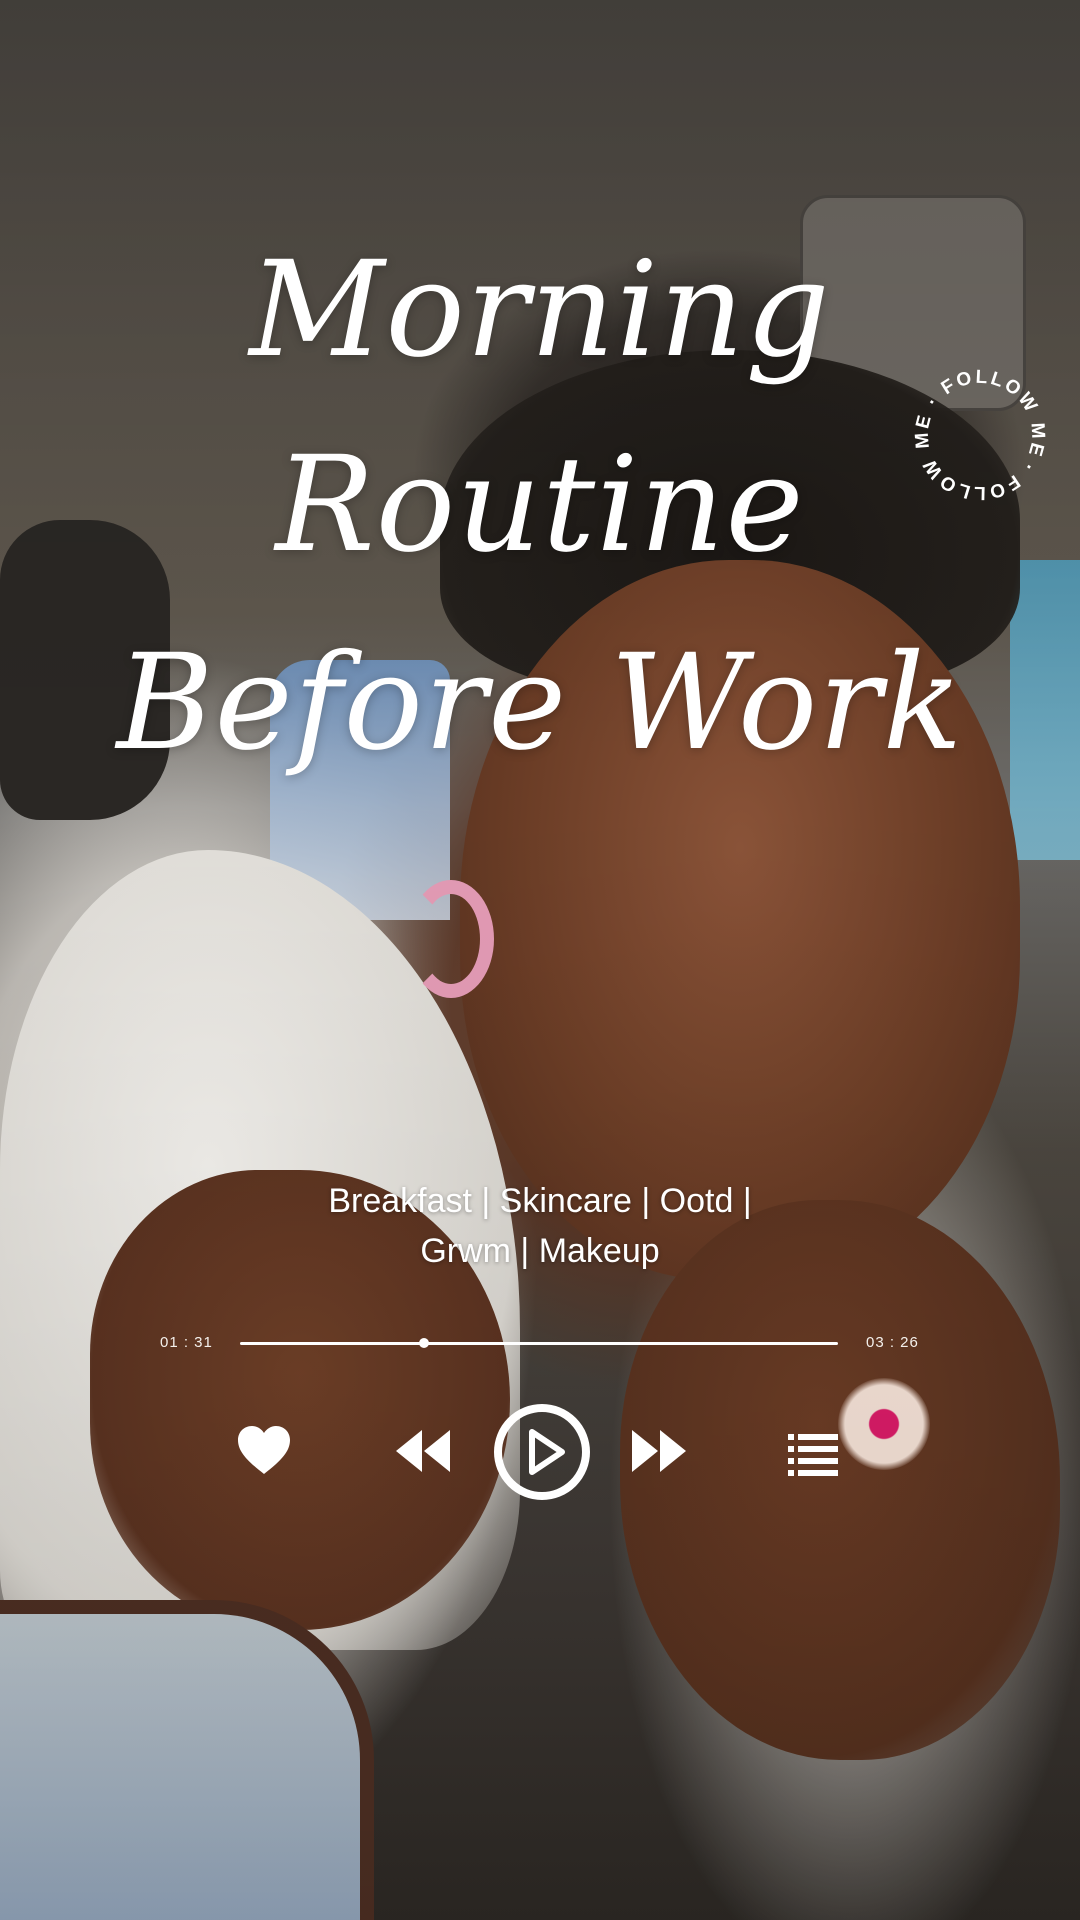  Describe the element at coordinates (539, 1343) in the screenshot. I see `progress-bar` at that location.